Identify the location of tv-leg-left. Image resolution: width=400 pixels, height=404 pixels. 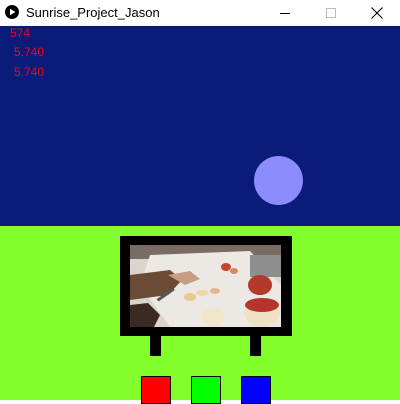
(155, 346).